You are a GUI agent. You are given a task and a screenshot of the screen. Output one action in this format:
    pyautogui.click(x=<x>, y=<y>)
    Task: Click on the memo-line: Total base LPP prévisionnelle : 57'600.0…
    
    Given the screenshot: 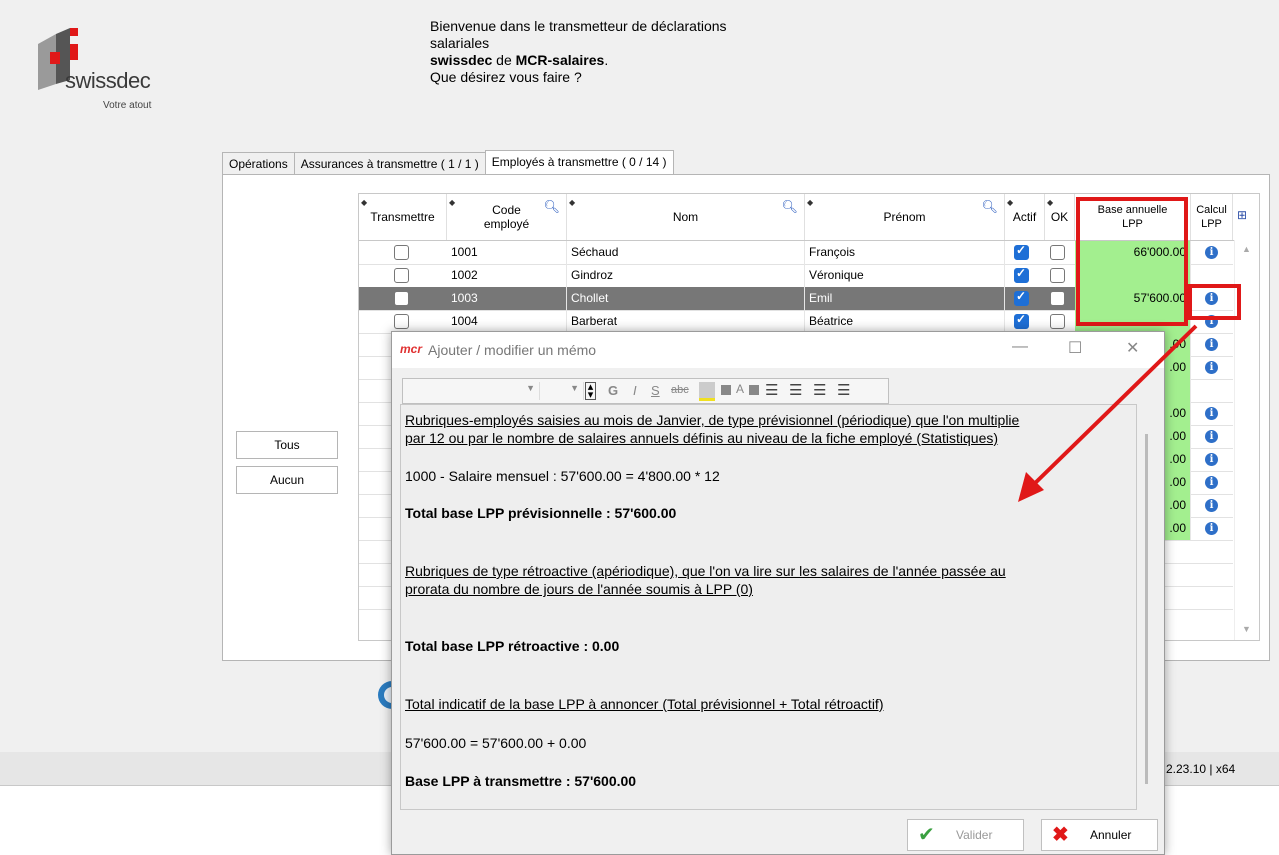 What is the action you would take?
    pyautogui.click(x=541, y=513)
    